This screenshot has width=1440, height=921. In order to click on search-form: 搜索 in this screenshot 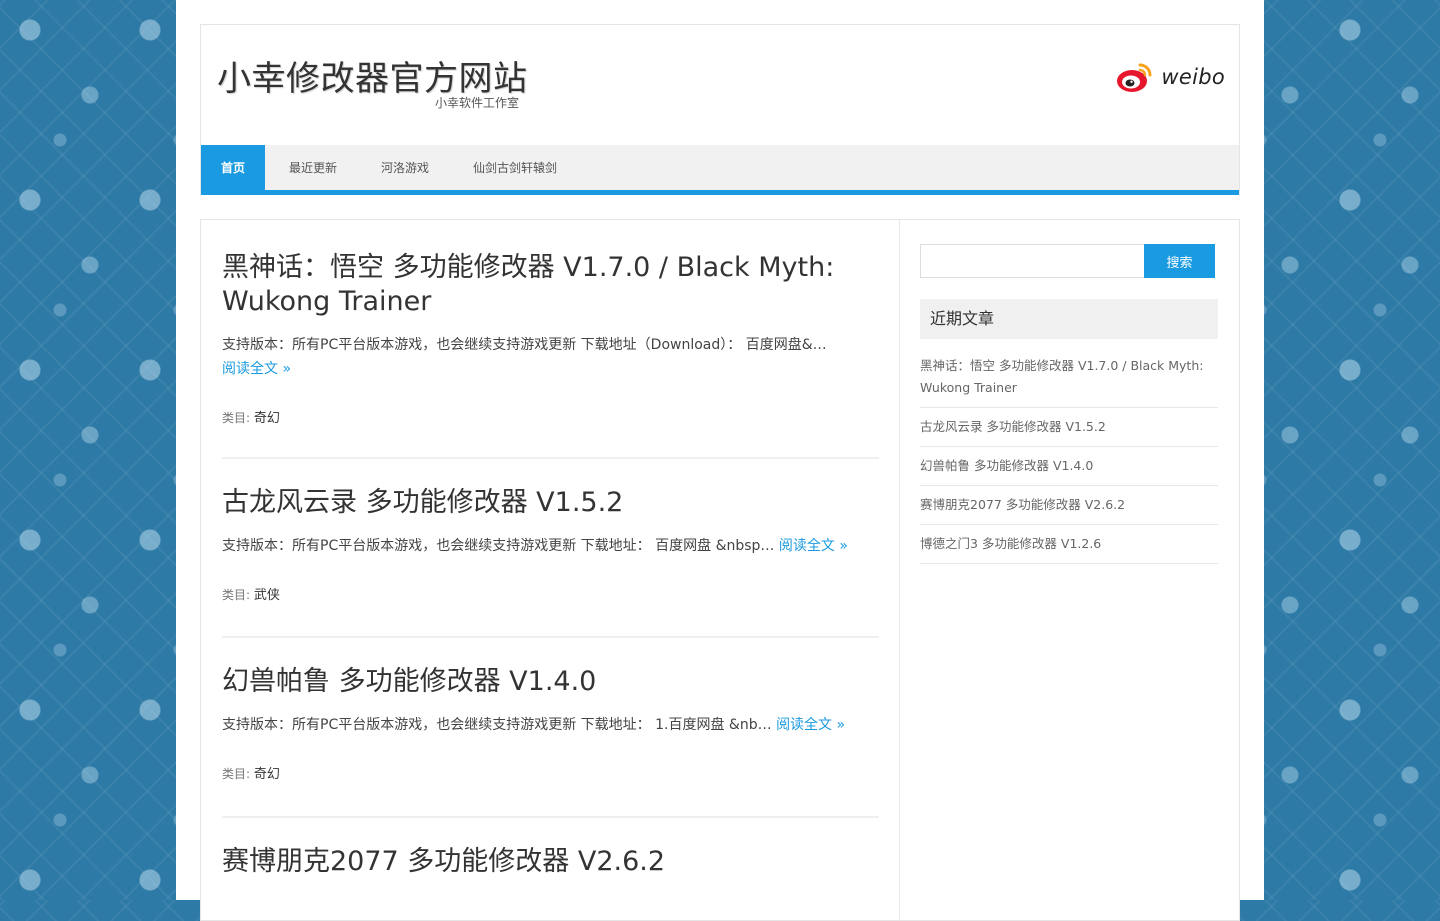, I will do `click(1069, 261)`.